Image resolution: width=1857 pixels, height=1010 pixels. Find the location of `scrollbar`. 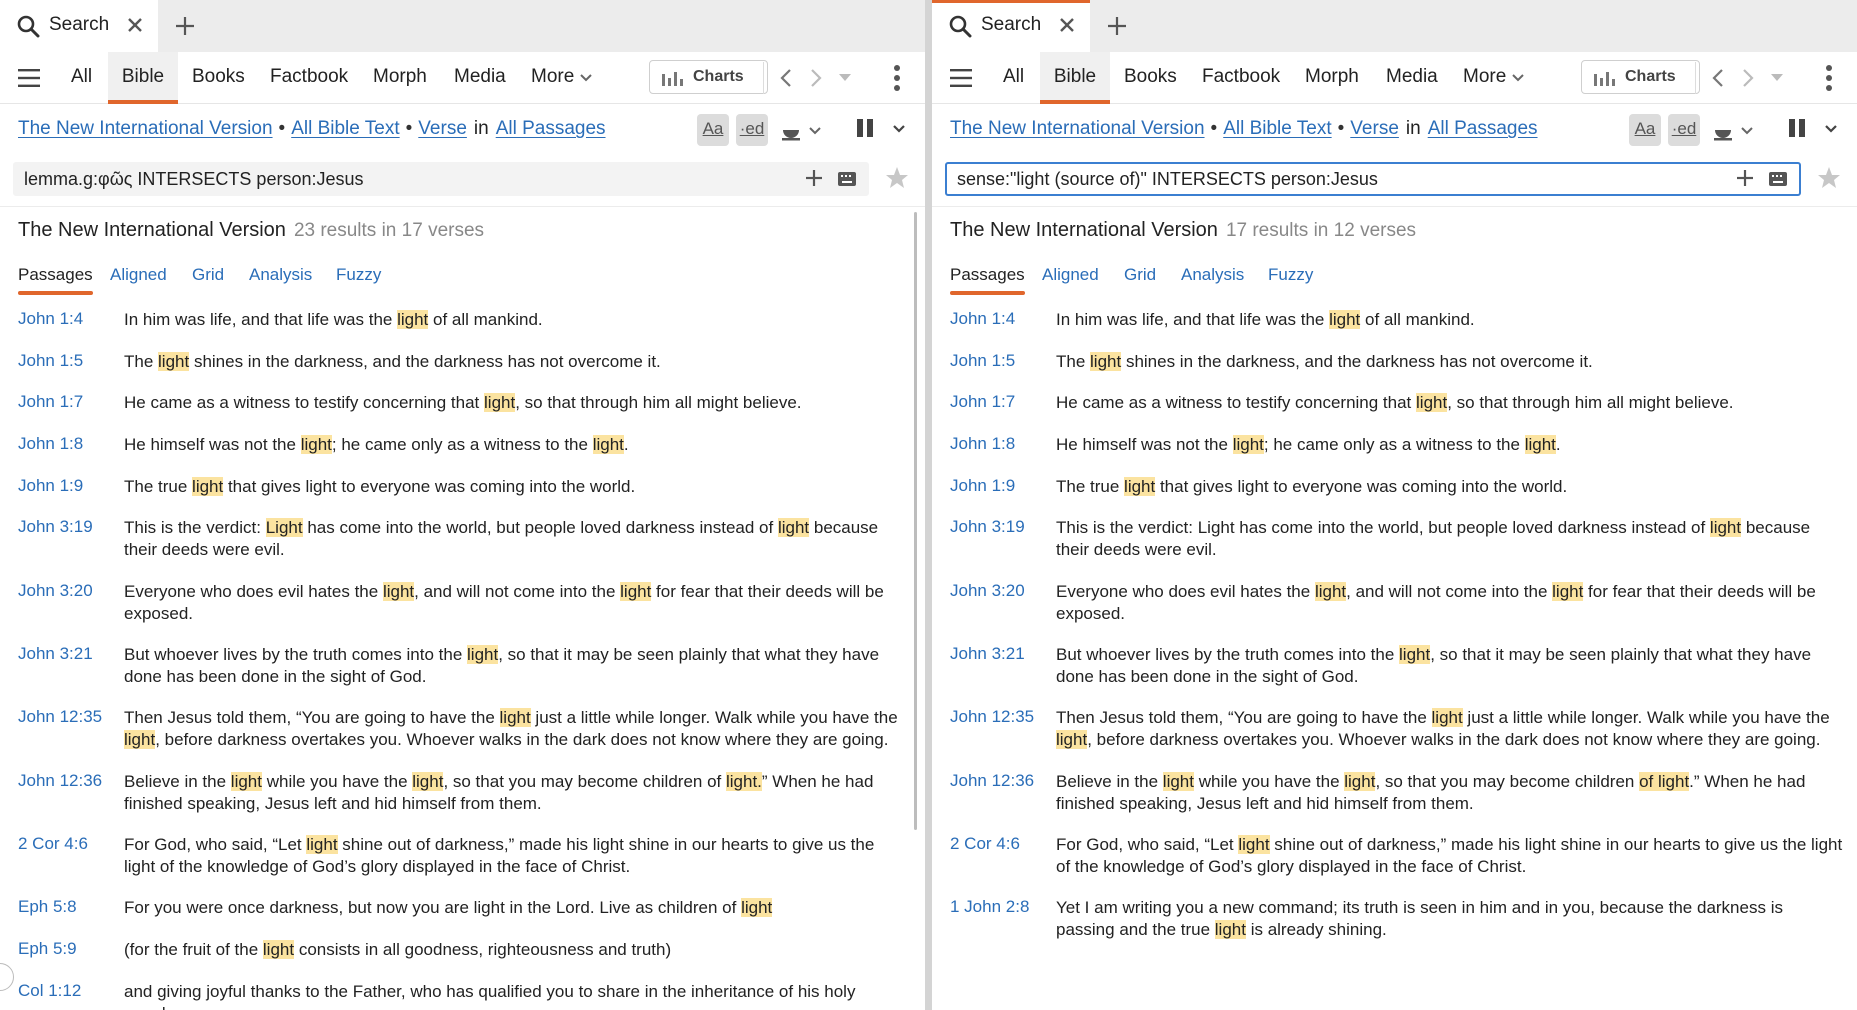

scrollbar is located at coordinates (915, 521).